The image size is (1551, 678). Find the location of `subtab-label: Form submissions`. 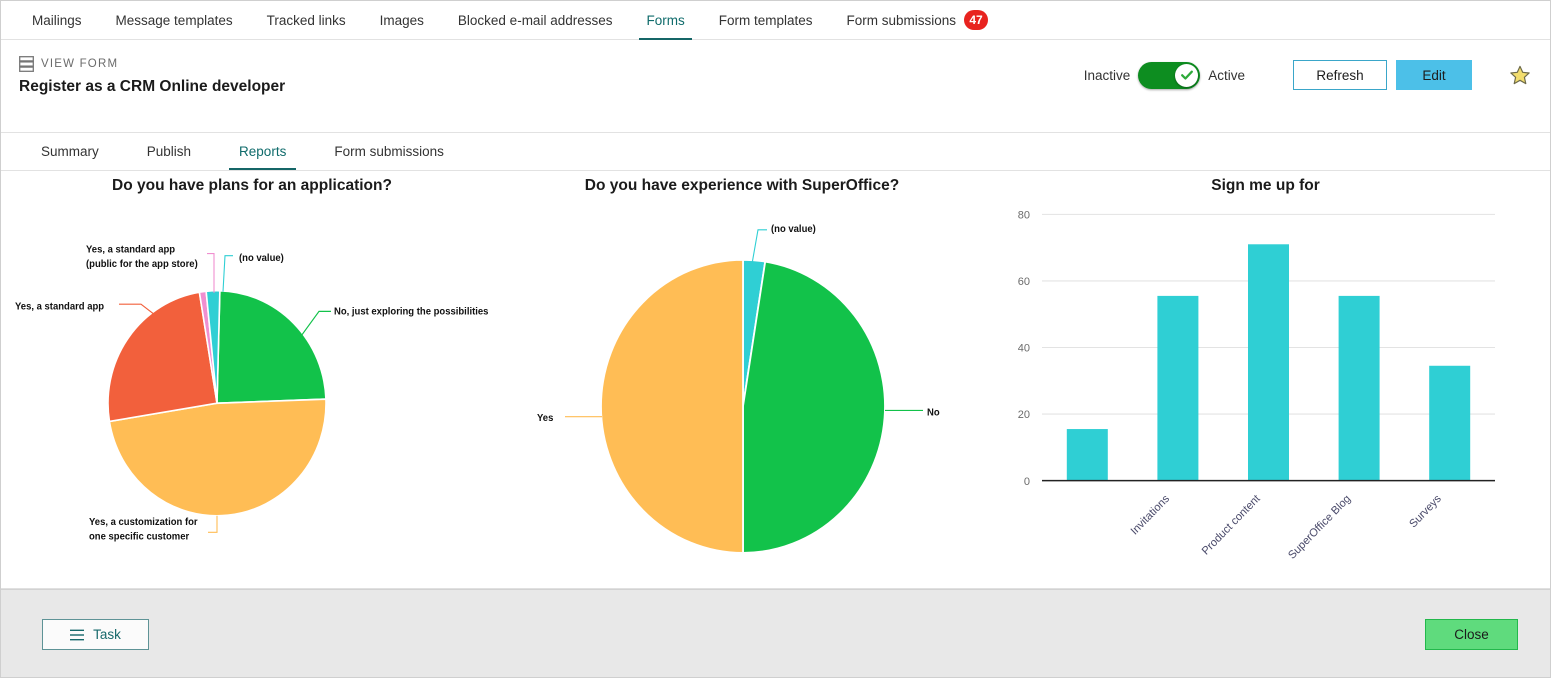

subtab-label: Form submissions is located at coordinates (389, 151).